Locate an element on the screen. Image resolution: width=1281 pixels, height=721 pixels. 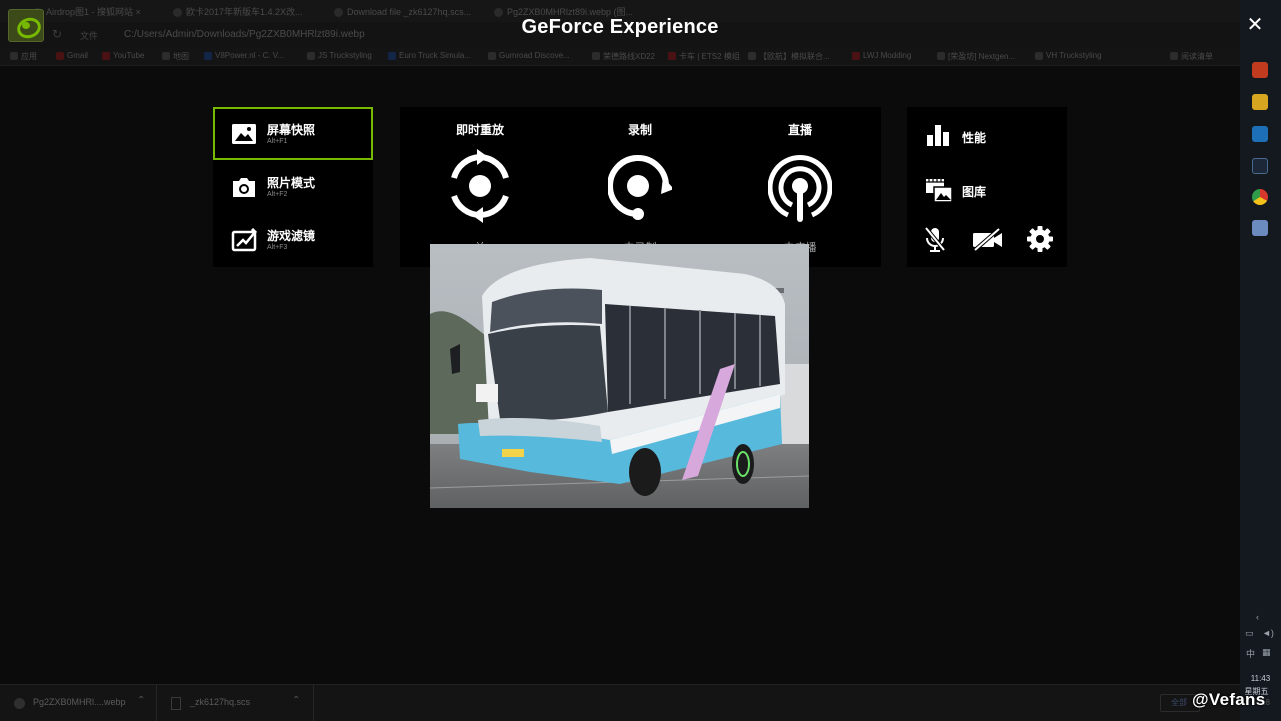
bus-photo is located at coordinates (619, 376).